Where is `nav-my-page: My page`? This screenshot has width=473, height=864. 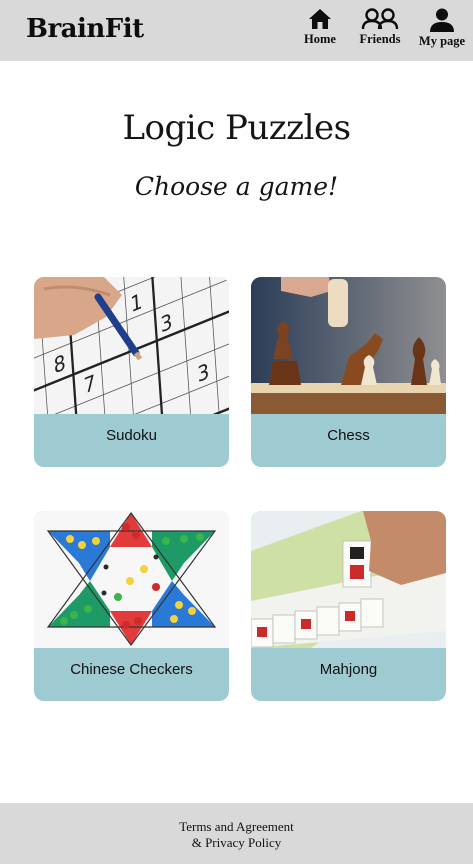
nav-my-page: My page is located at coordinates (442, 28).